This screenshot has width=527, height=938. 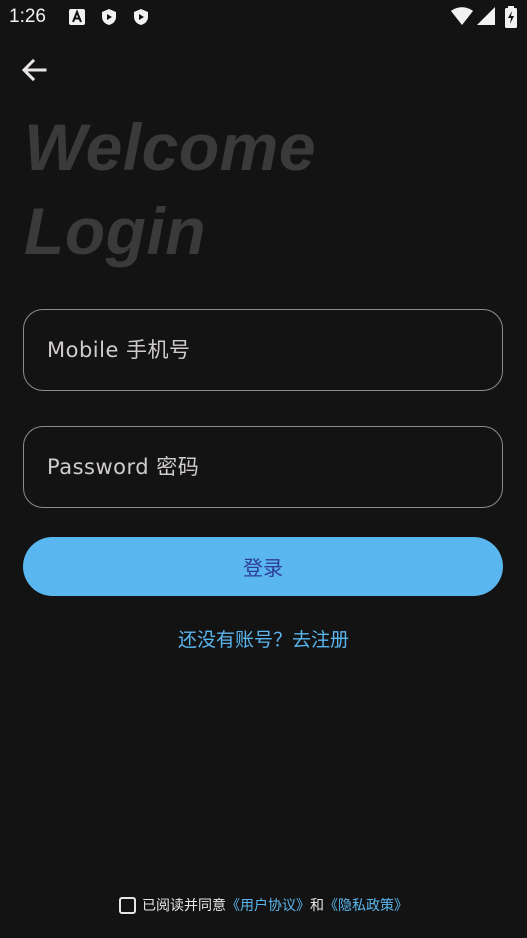 What do you see at coordinates (109, 17) in the screenshot?
I see `shield-play-icon` at bounding box center [109, 17].